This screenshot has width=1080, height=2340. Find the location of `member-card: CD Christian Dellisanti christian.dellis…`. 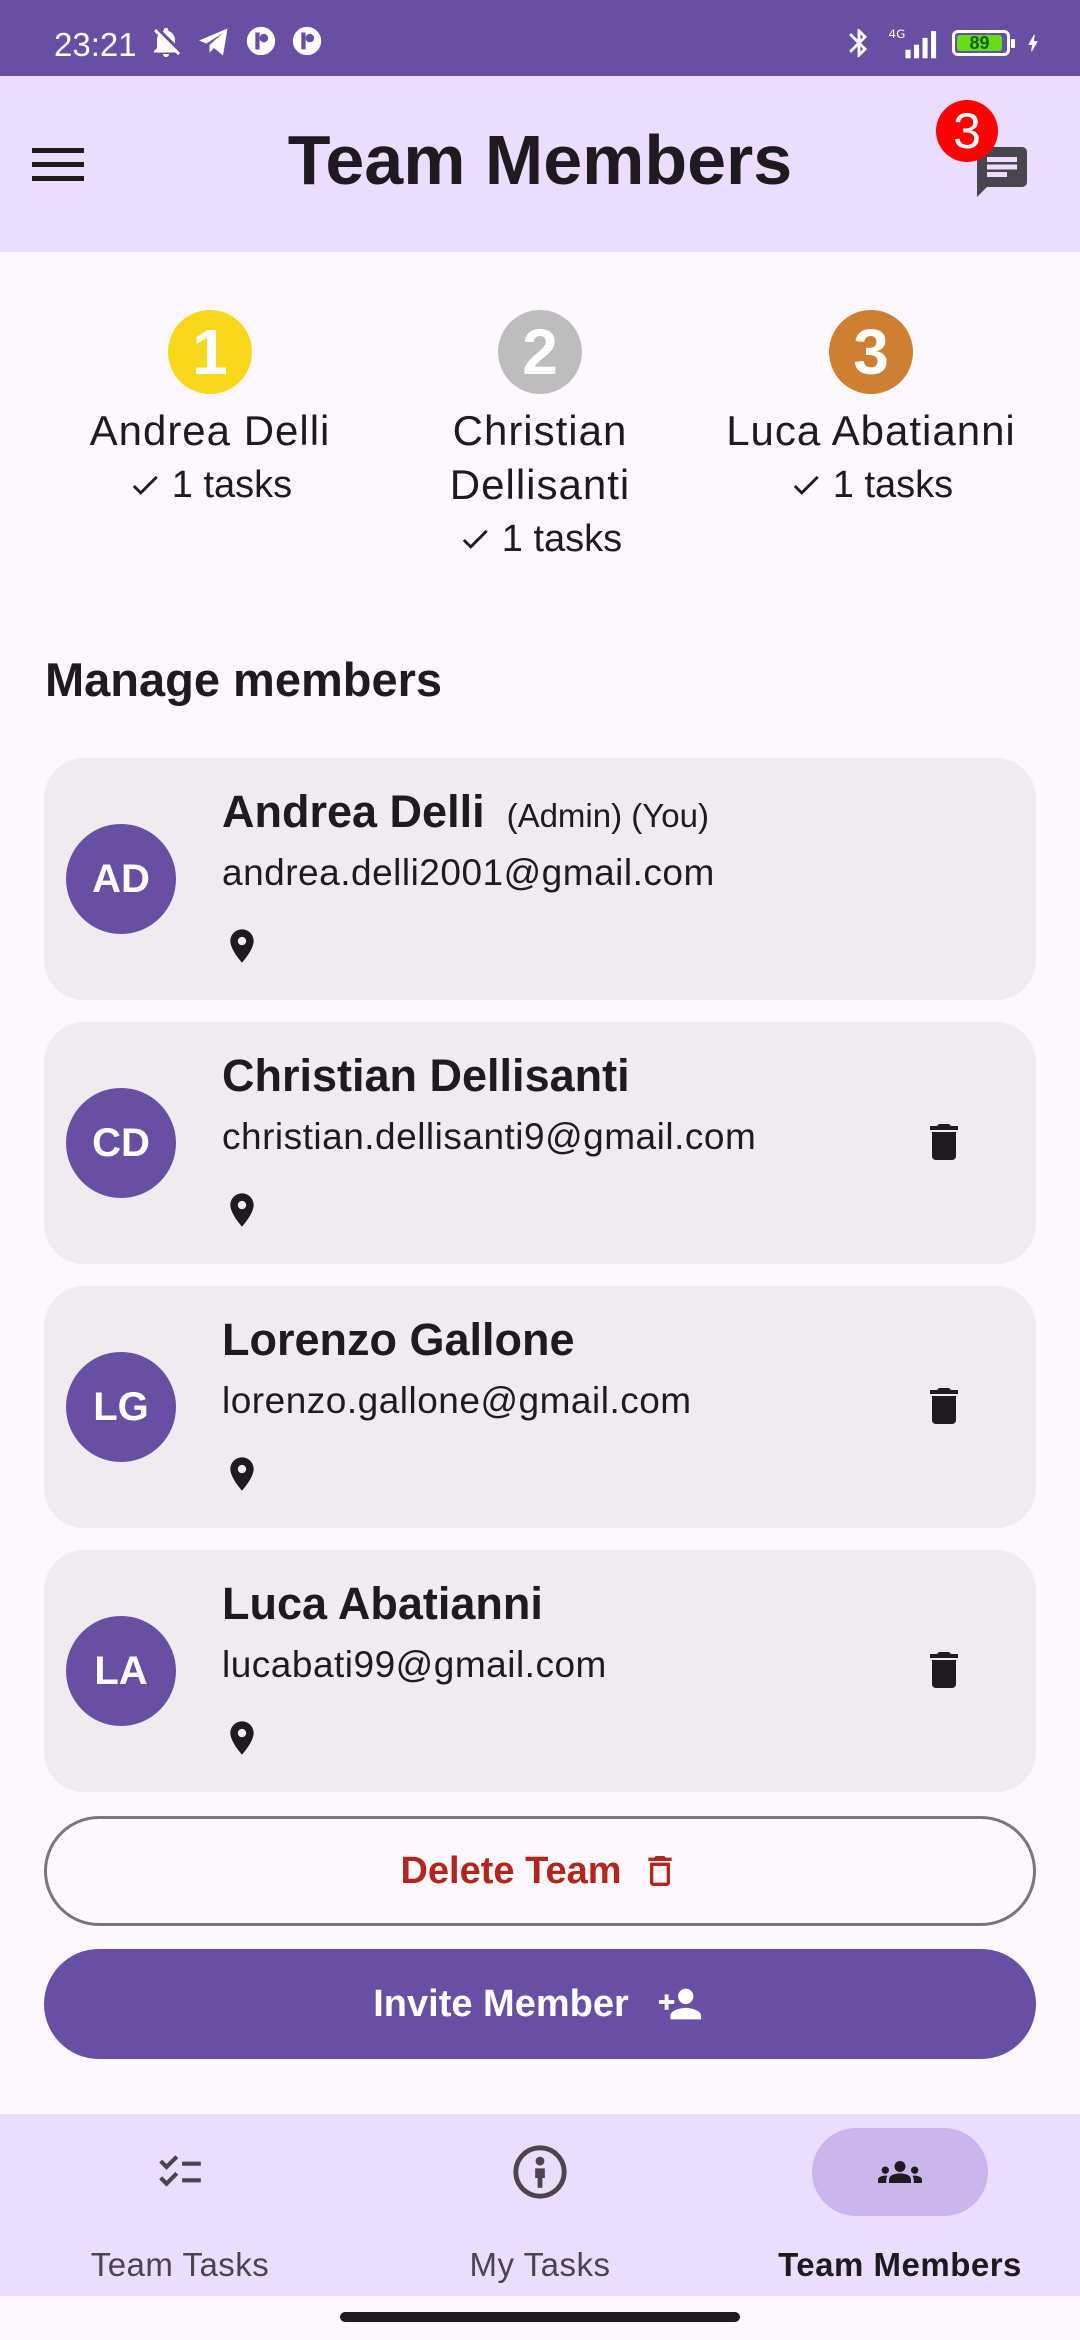

member-card: CD Christian Dellisanti christian.dellis… is located at coordinates (540, 1143).